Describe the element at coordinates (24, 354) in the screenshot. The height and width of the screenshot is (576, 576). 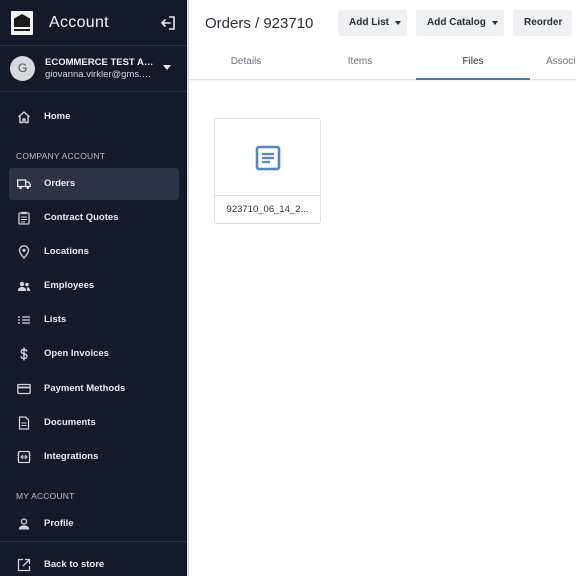
I see `dollar-icon` at that location.